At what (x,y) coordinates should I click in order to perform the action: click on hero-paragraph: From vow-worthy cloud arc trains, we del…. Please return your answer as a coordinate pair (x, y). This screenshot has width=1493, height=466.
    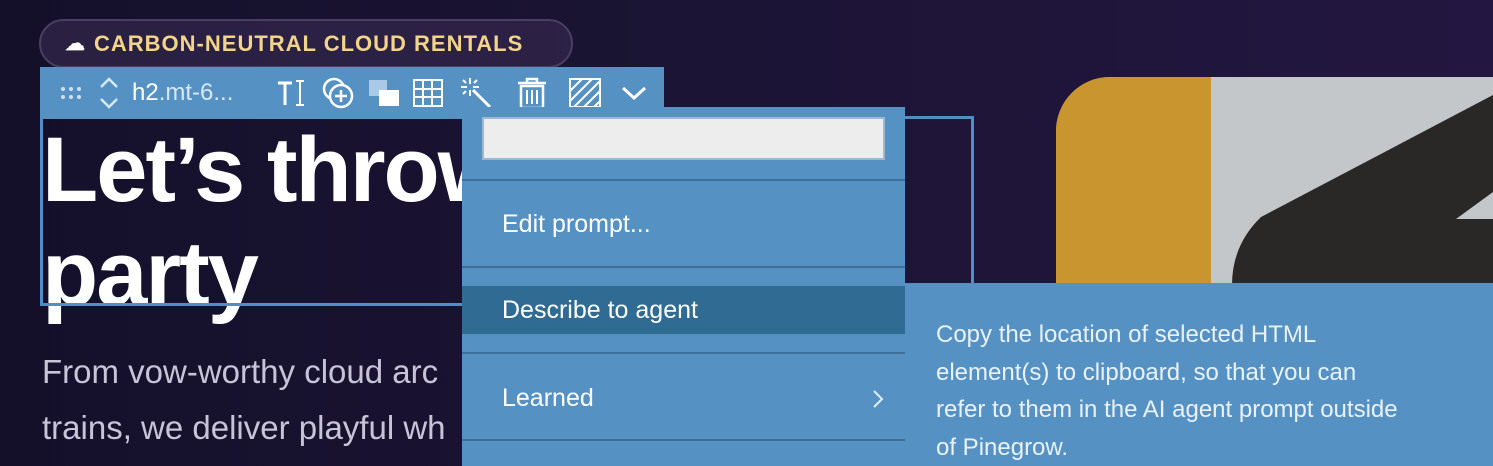
    Looking at the image, I should click on (244, 400).